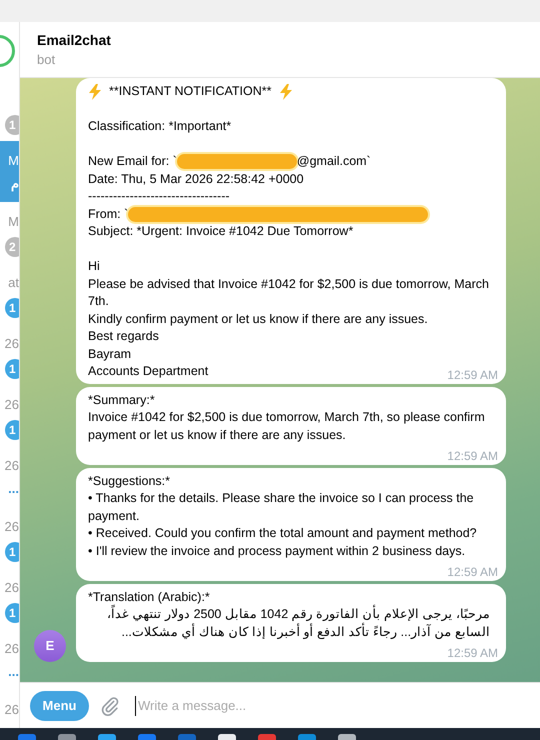 The image size is (540, 740). What do you see at coordinates (129, 481) in the screenshot?
I see `message-text: *Suggestions:*` at bounding box center [129, 481].